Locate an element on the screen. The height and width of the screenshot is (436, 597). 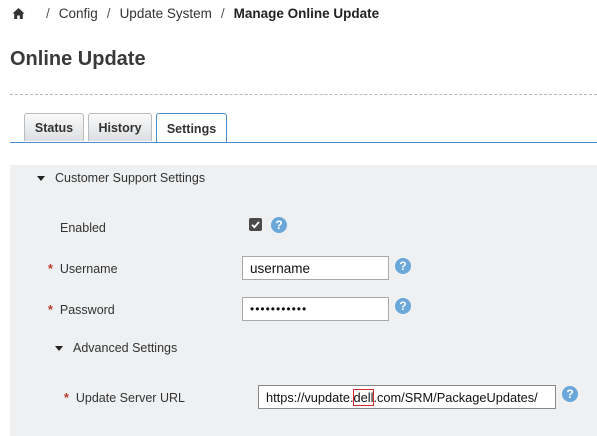
password-label-row: * Password is located at coordinates (81, 310).